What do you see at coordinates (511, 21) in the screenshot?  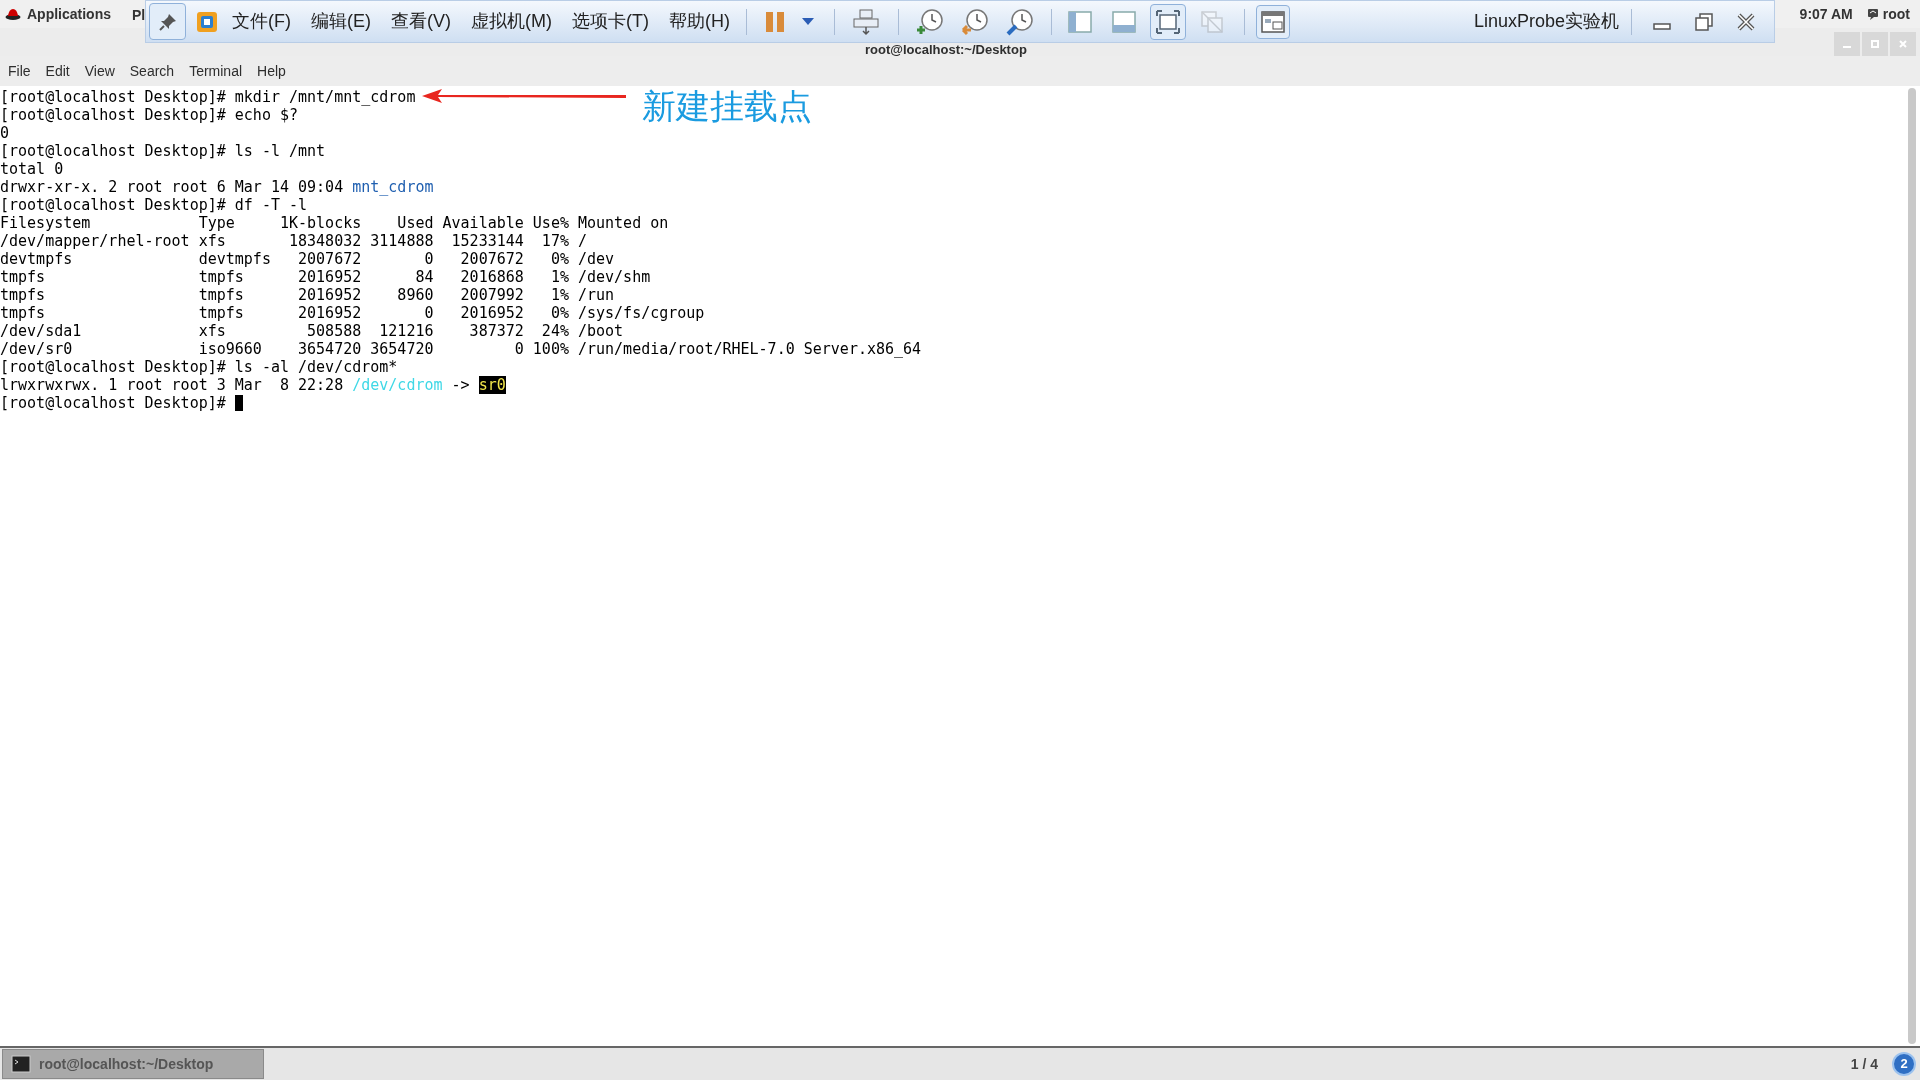 I see `menu-item: 虚拟机(M)` at bounding box center [511, 21].